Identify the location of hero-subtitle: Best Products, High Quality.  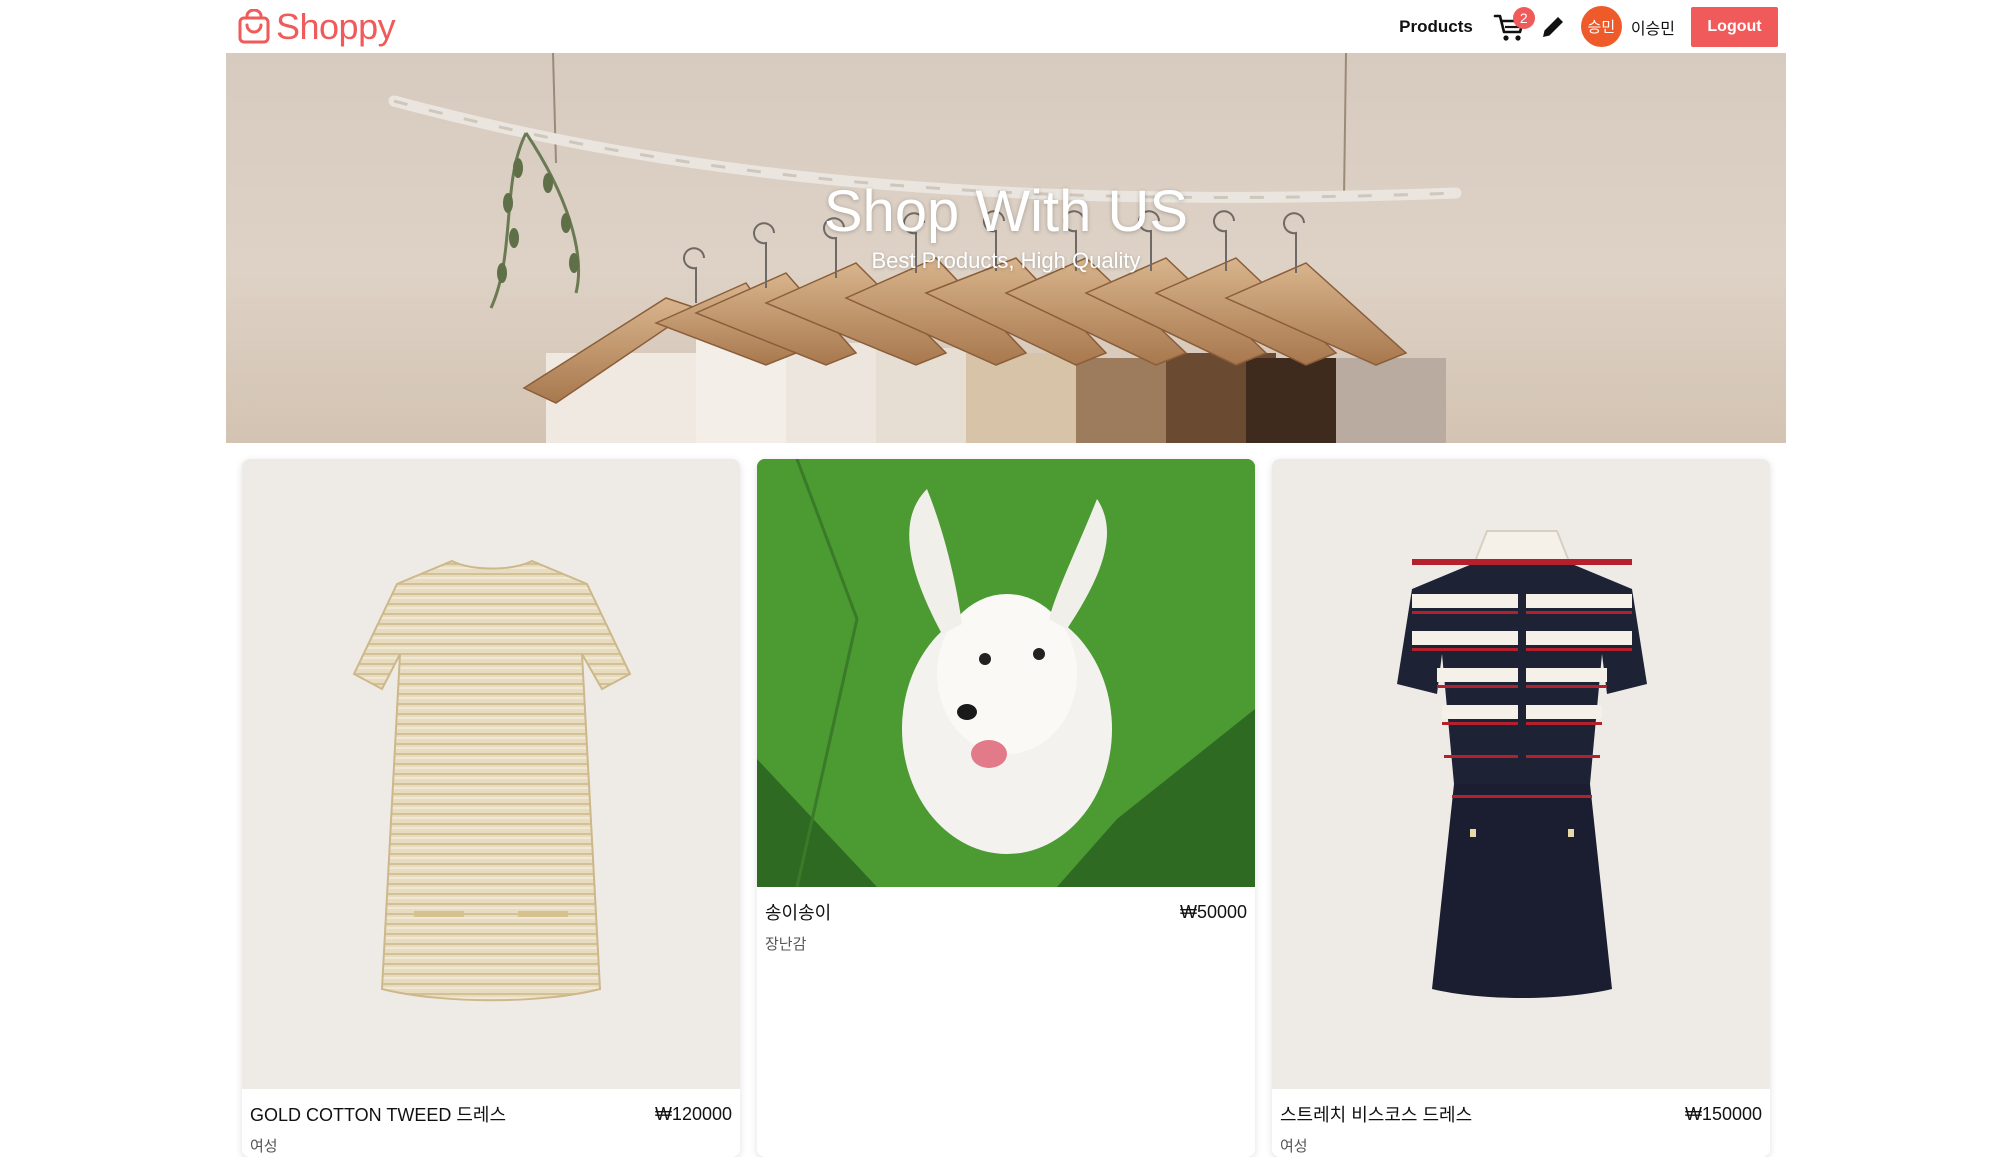
(1006, 260).